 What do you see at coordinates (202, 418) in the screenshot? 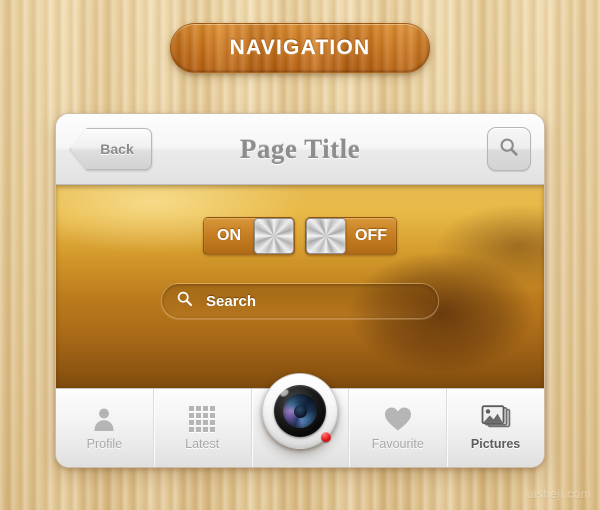
I see `grid-icon` at bounding box center [202, 418].